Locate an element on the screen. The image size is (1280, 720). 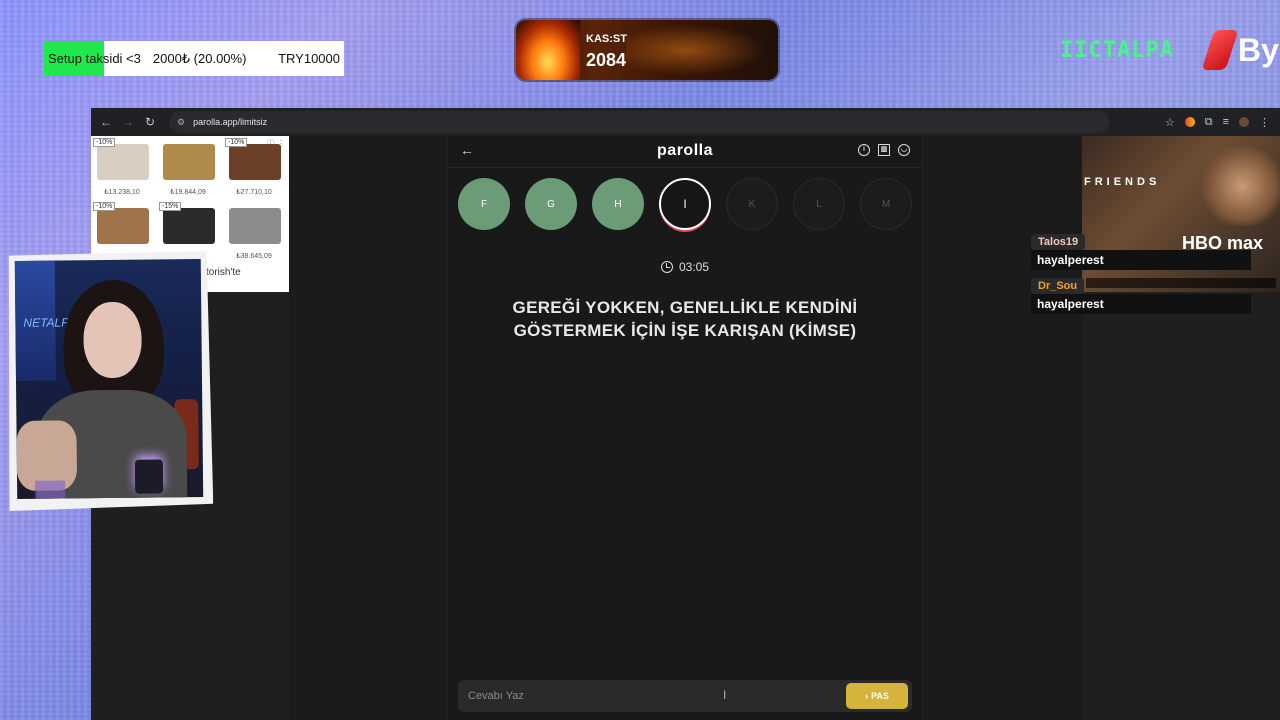
ad-cast-image is located at coordinates (1241, 186).